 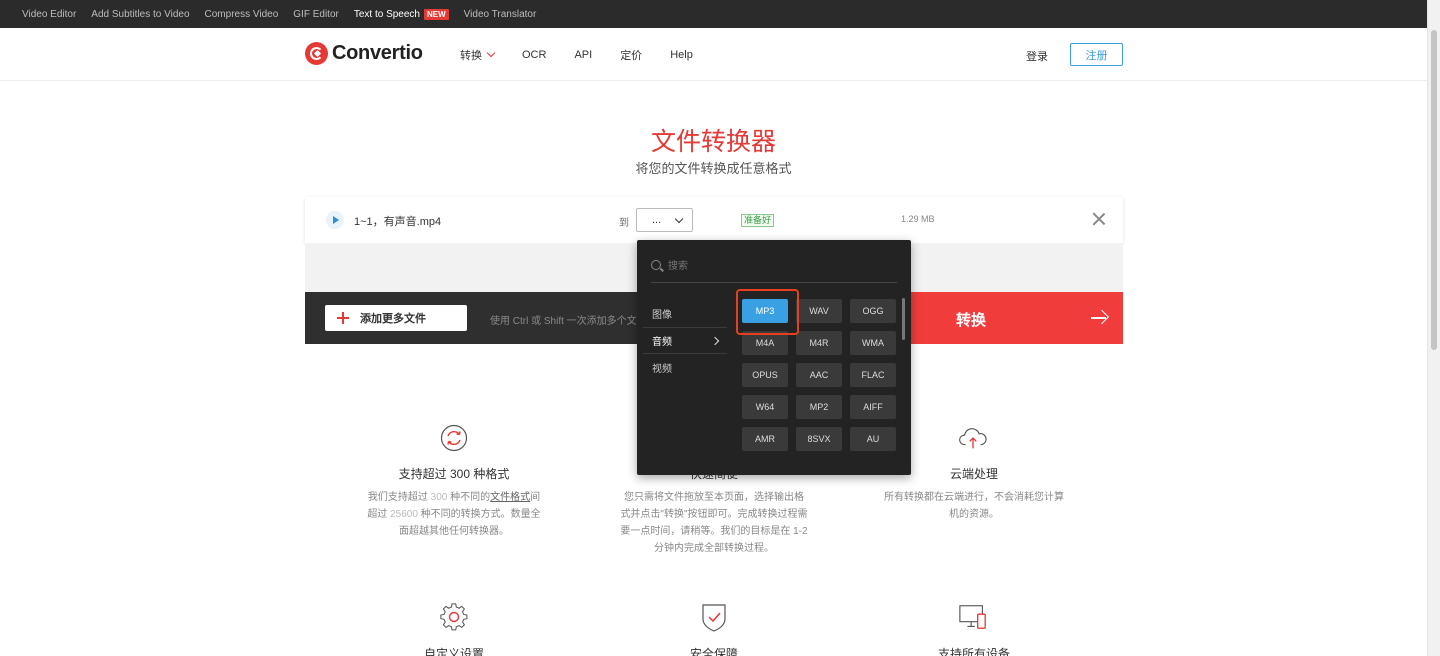 What do you see at coordinates (685, 367) in the screenshot?
I see `category-video: 视频` at bounding box center [685, 367].